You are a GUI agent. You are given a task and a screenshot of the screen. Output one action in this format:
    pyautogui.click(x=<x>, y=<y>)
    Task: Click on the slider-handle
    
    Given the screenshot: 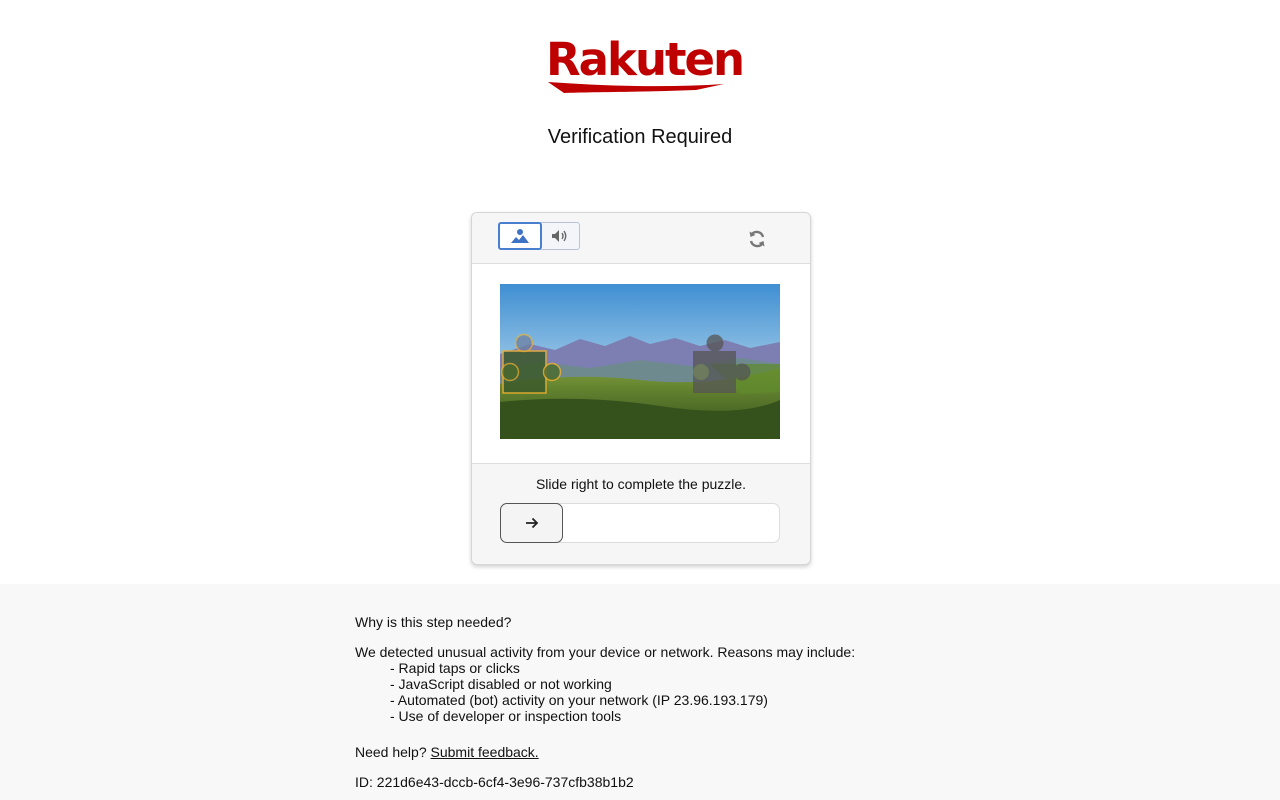 What is the action you would take?
    pyautogui.click(x=531, y=523)
    